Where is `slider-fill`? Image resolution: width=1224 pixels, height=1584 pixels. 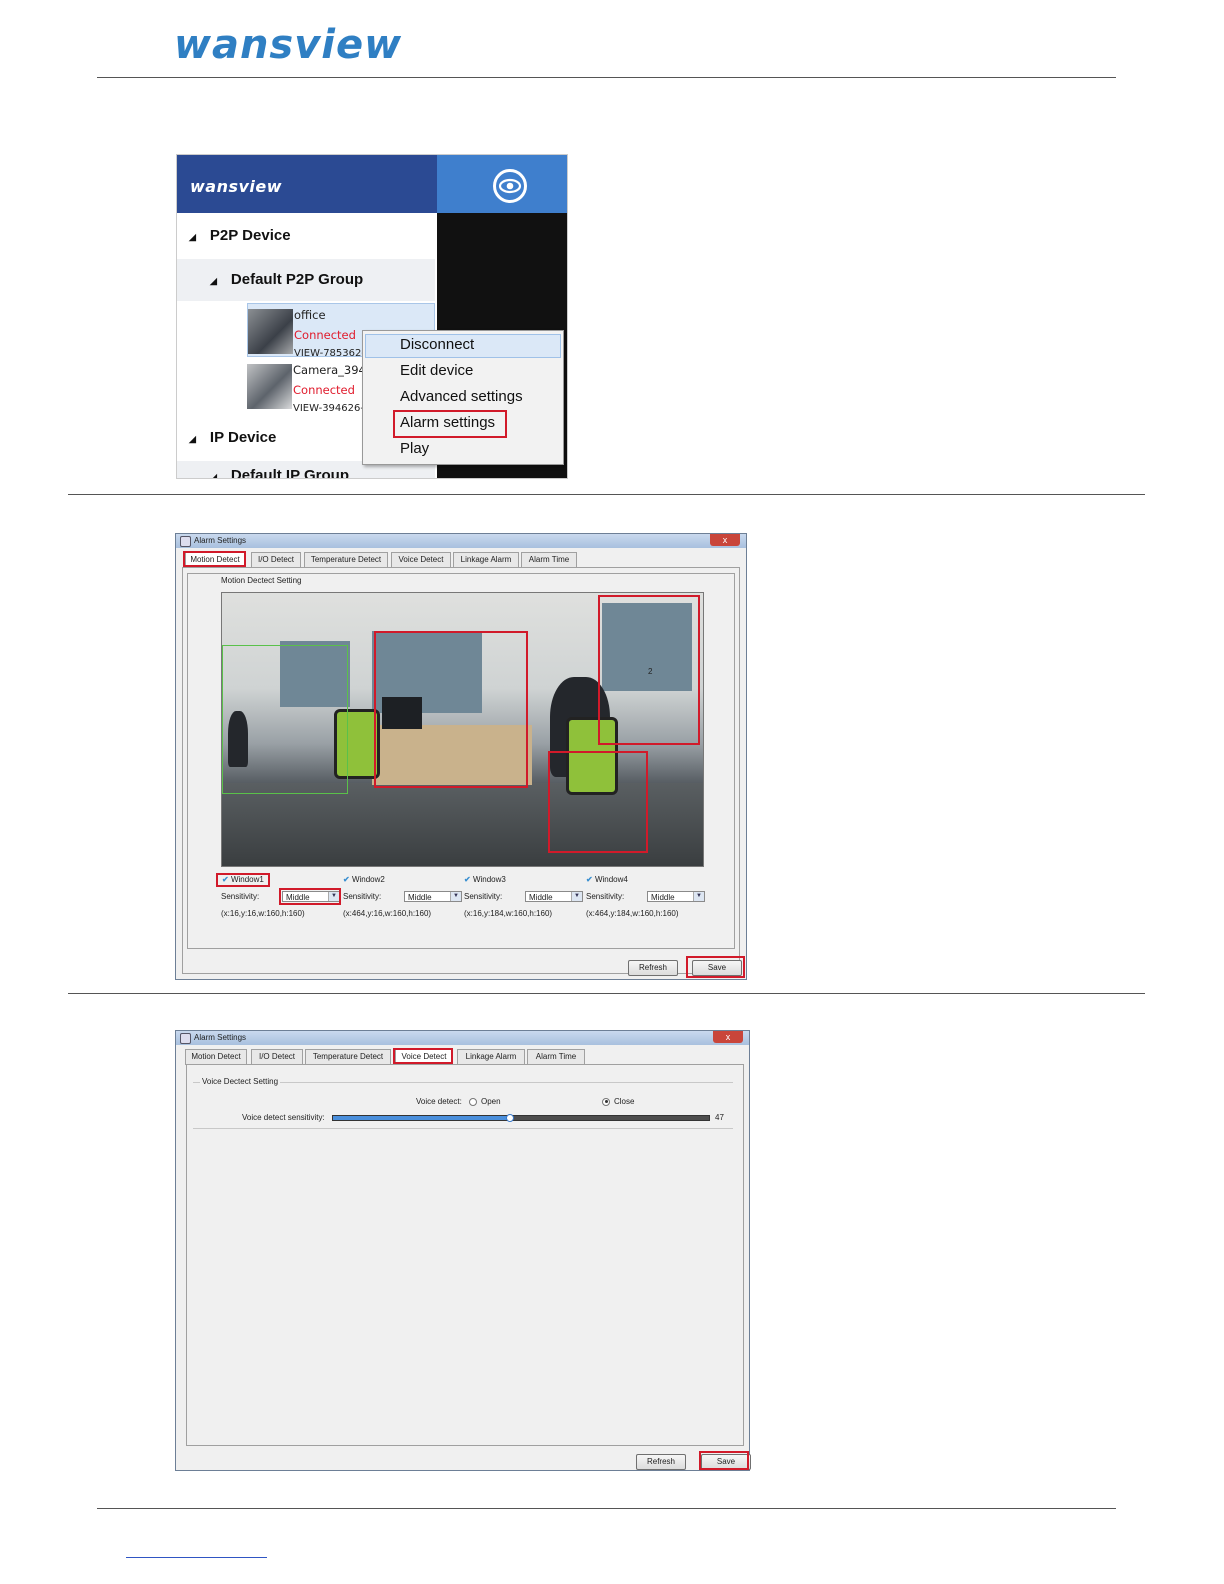
slider-fill is located at coordinates (421, 1118).